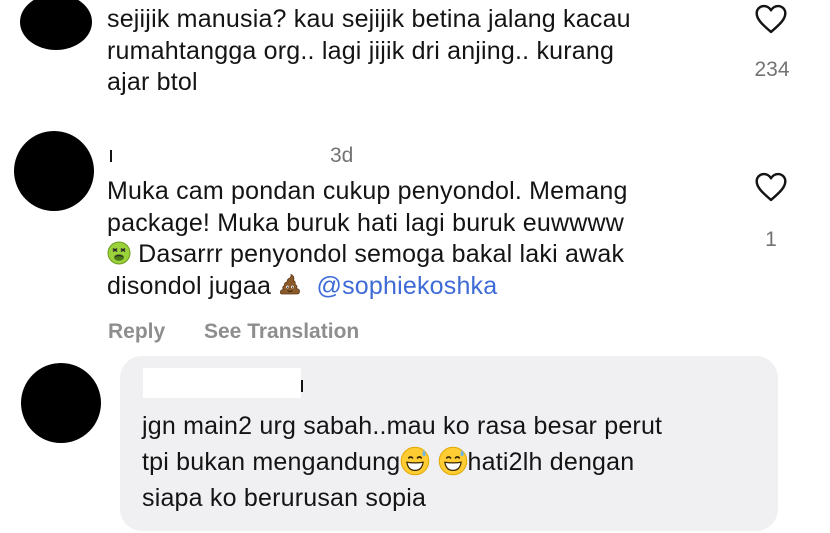  Describe the element at coordinates (152, 82) in the screenshot. I see `comment-line: ajar btol` at that location.